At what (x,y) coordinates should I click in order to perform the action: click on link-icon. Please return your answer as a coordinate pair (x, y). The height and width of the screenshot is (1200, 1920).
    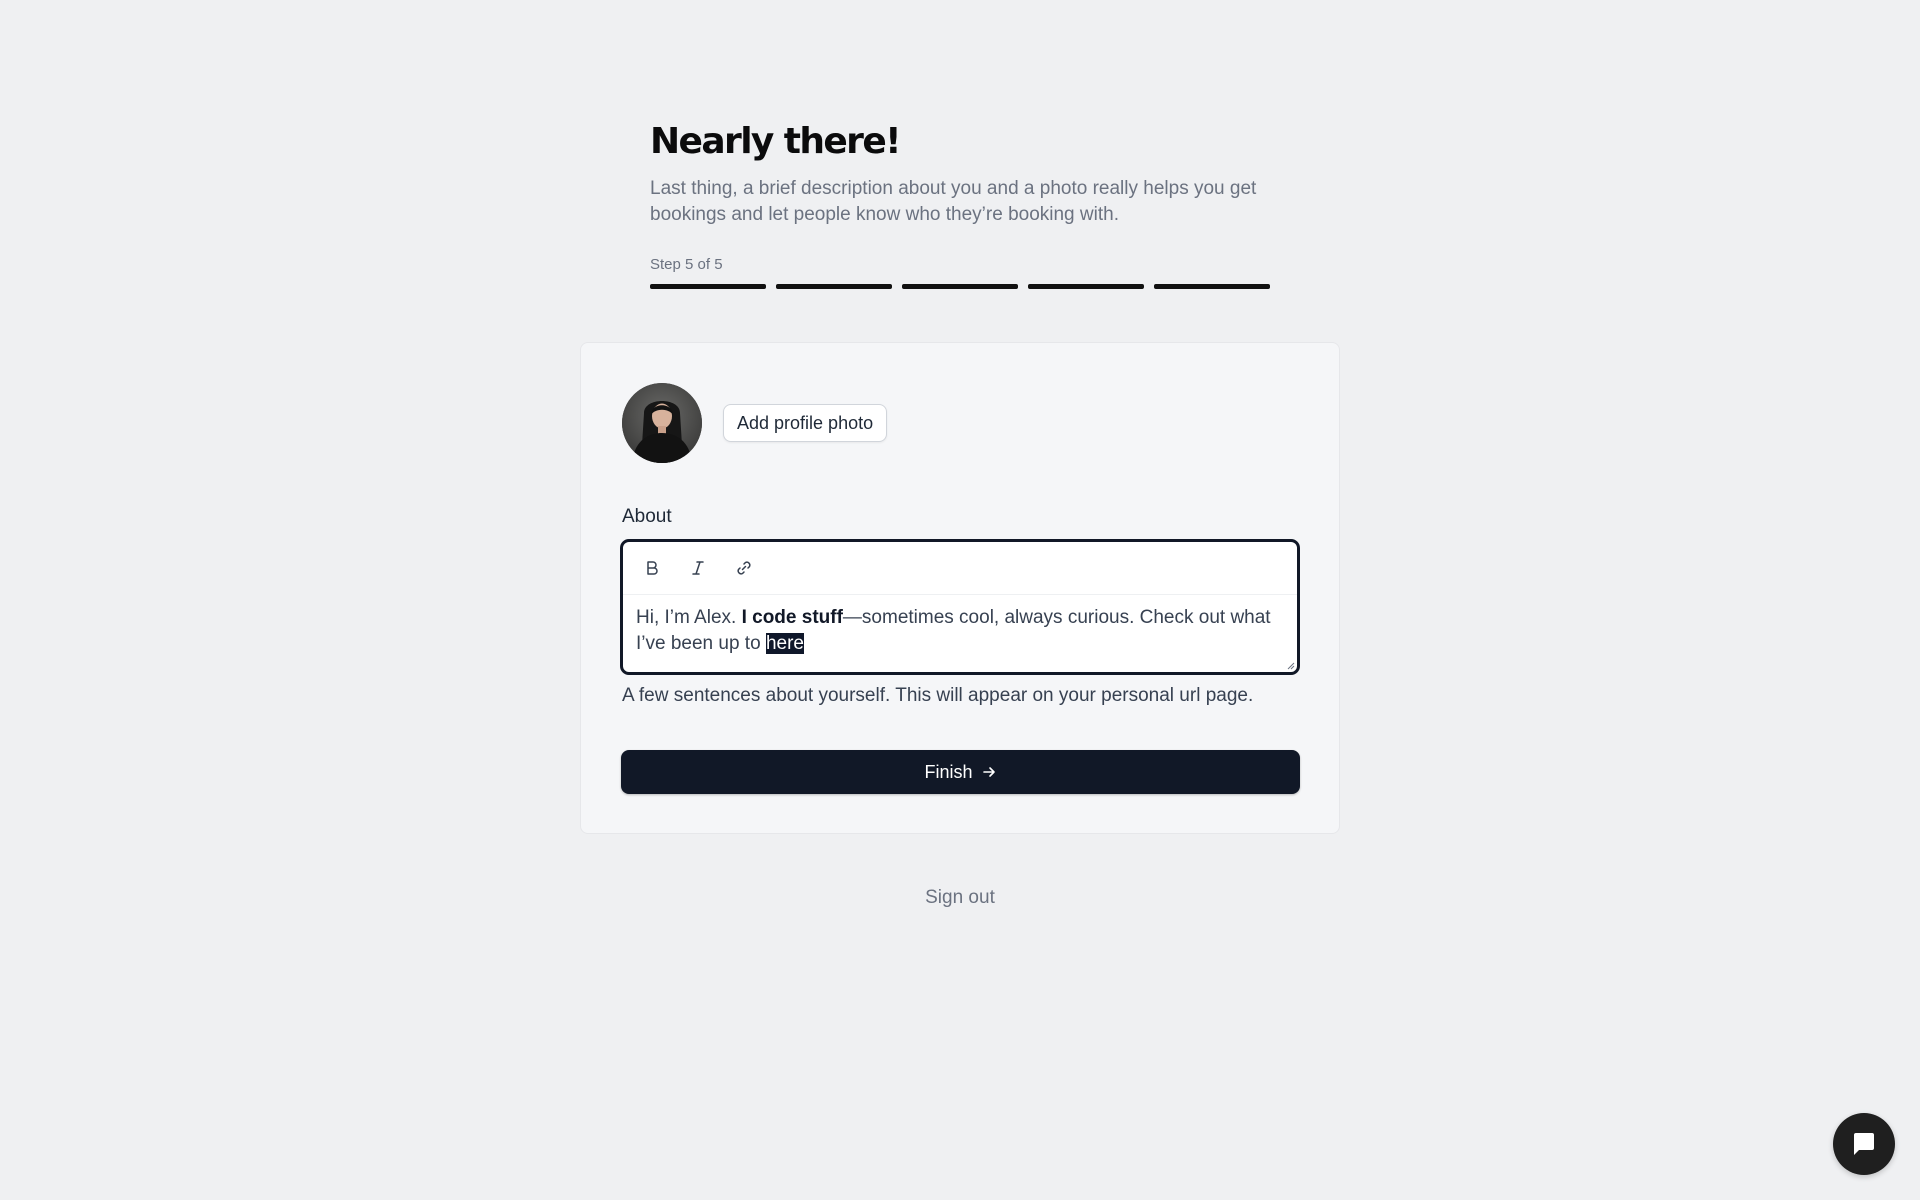
    Looking at the image, I should click on (744, 568).